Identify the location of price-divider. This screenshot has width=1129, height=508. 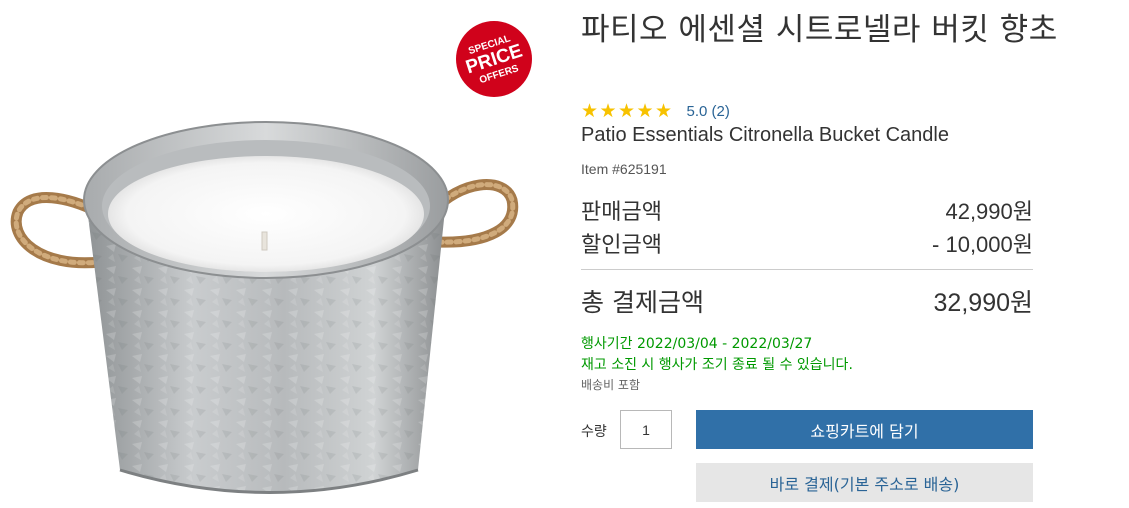
(807, 269).